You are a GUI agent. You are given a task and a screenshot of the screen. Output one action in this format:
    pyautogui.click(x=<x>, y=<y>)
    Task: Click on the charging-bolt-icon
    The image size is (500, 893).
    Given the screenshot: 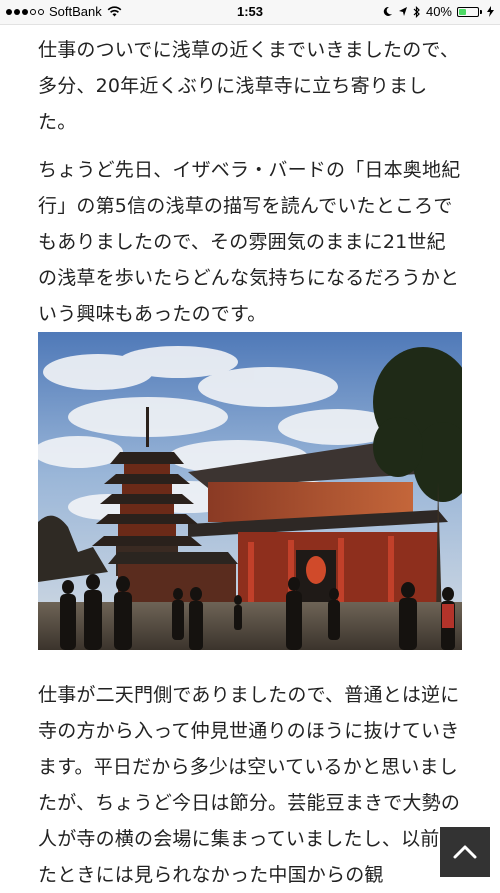 What is the action you would take?
    pyautogui.click(x=490, y=11)
    